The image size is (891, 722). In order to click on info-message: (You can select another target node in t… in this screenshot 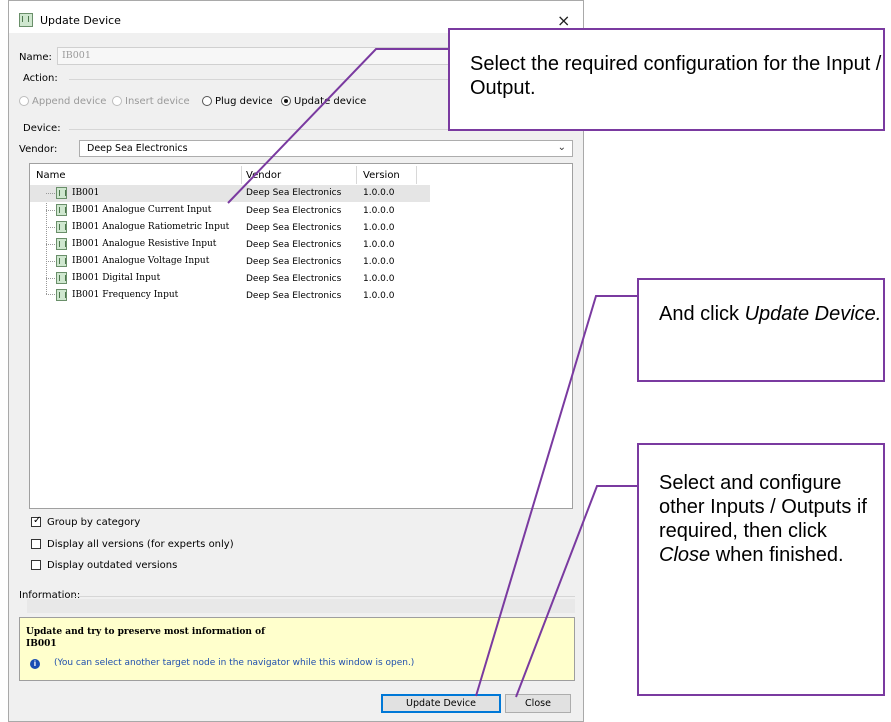, I will do `click(234, 663)`.